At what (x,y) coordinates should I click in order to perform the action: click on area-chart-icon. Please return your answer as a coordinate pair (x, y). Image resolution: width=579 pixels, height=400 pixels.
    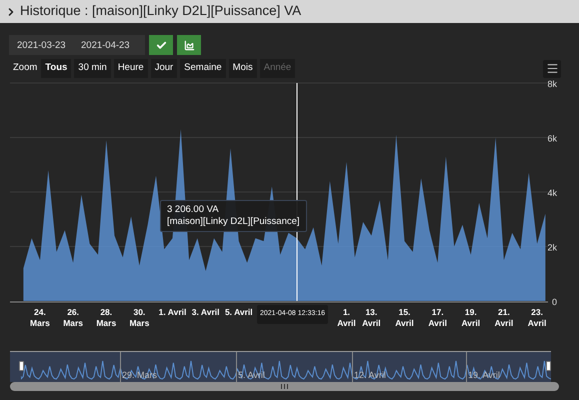
    Looking at the image, I should click on (189, 45).